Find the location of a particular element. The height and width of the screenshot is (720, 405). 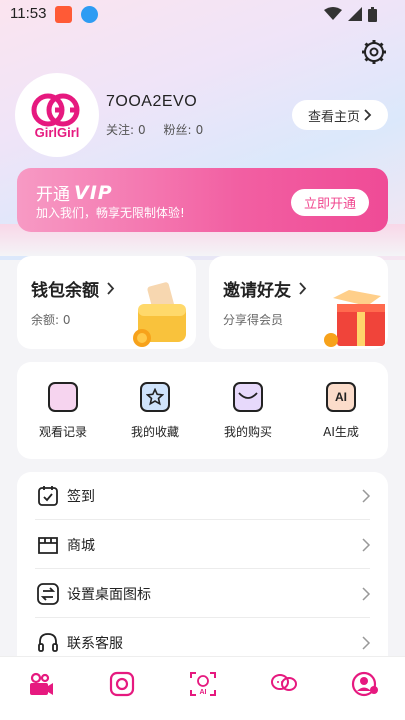

vip-banner: 开通 VIP 加入我们，畅享无限制体验! 立即开通 is located at coordinates (202, 200).